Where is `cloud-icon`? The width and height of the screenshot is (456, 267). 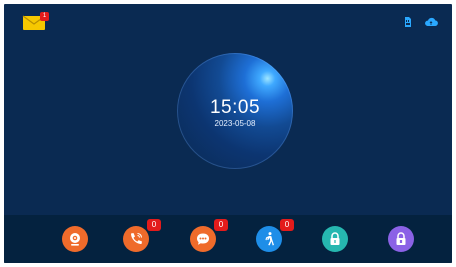 cloud-icon is located at coordinates (431, 22).